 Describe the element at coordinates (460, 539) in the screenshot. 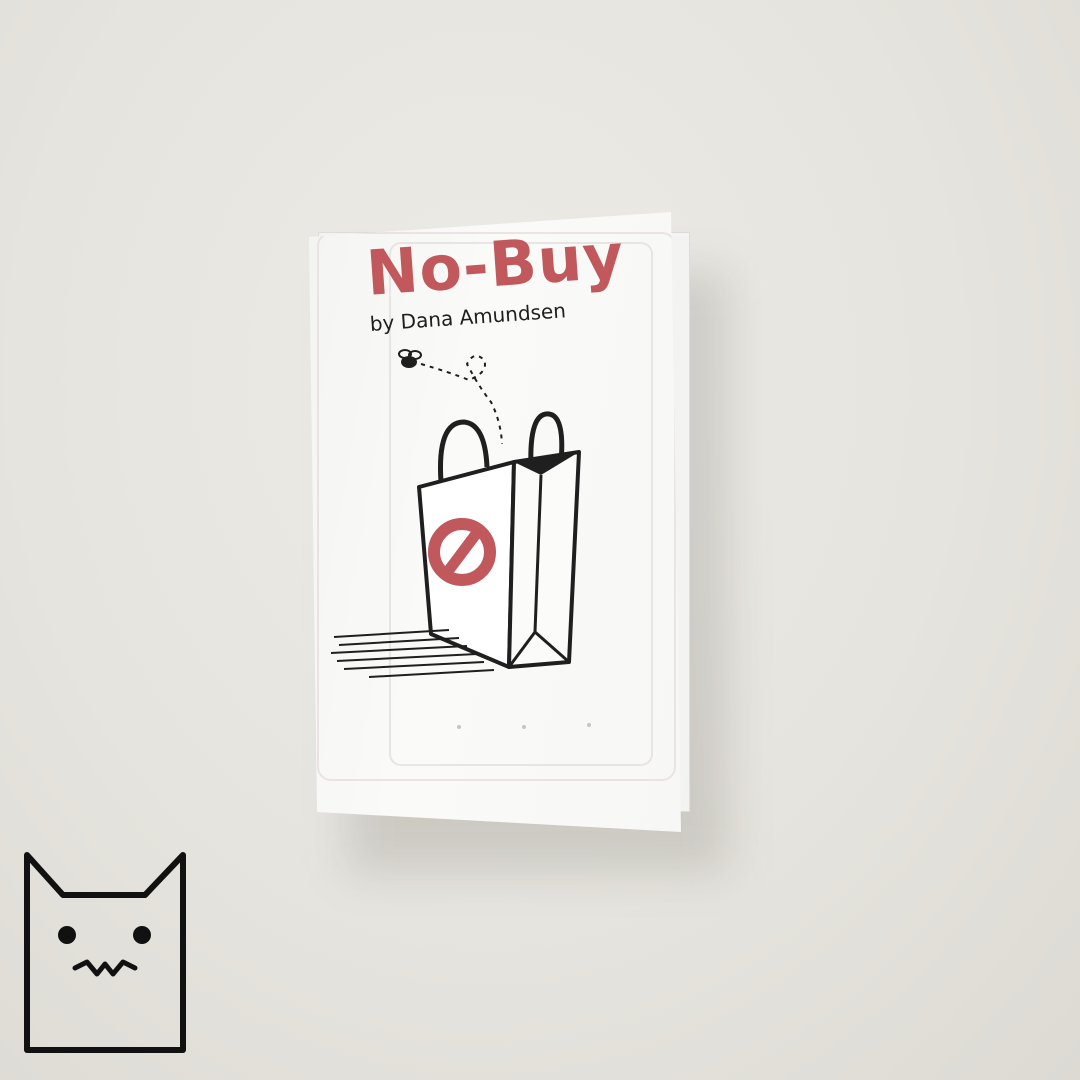

I see `bag-illustration` at that location.